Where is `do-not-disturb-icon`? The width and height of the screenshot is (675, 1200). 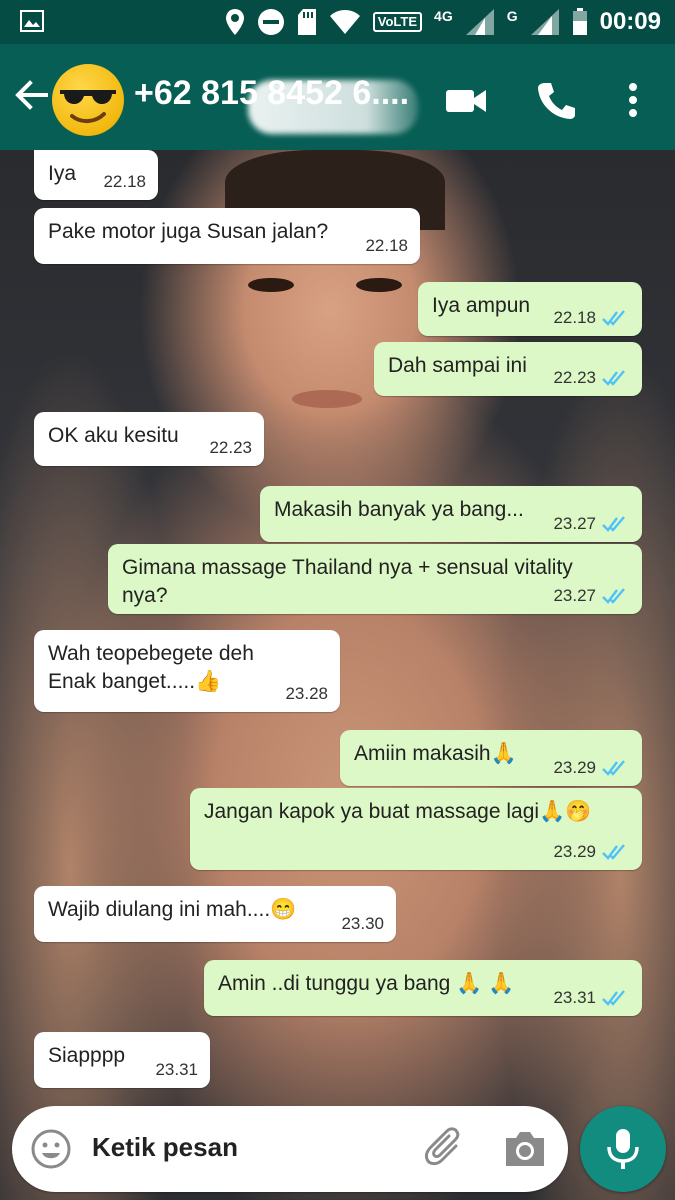 do-not-disturb-icon is located at coordinates (270, 22).